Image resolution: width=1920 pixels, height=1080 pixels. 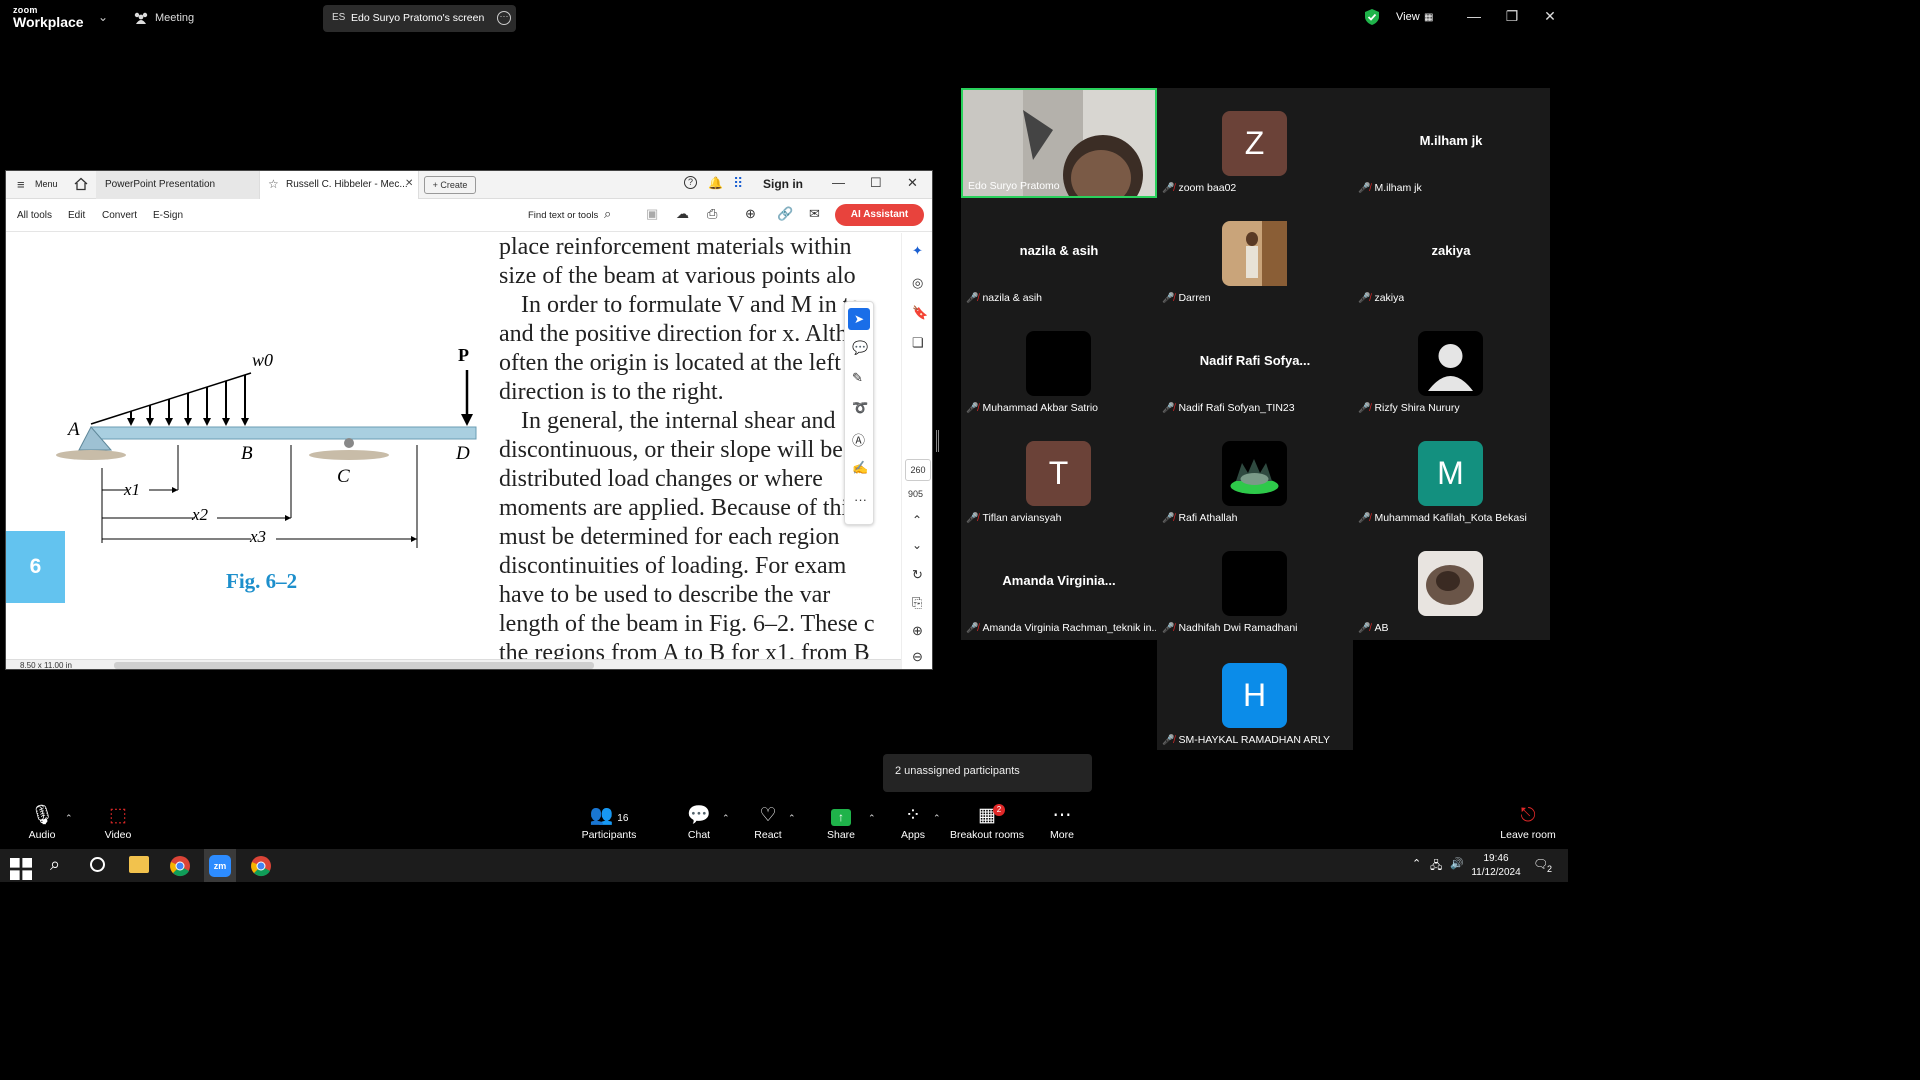 I want to click on participant-tile: Z 🎤̸ zoom baa02, so click(x=1255, y=143).